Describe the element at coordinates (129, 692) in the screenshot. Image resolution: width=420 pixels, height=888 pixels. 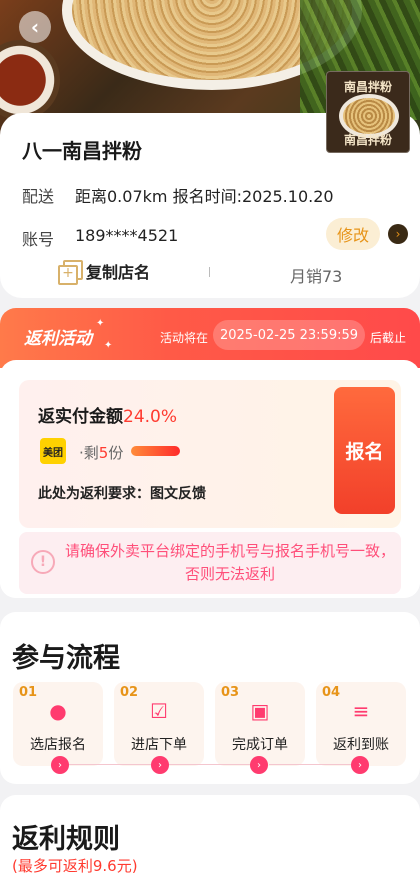
I see `step-number: 02` at that location.